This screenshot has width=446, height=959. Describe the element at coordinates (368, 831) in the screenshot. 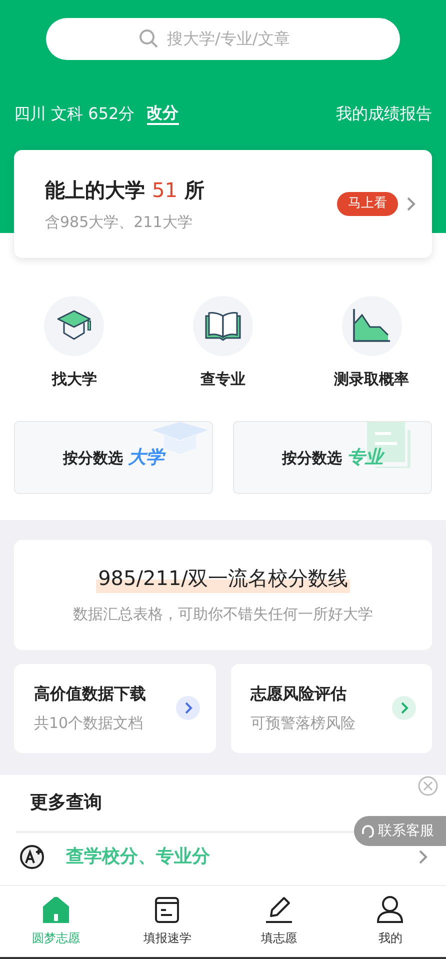

I see `headset-icon` at that location.